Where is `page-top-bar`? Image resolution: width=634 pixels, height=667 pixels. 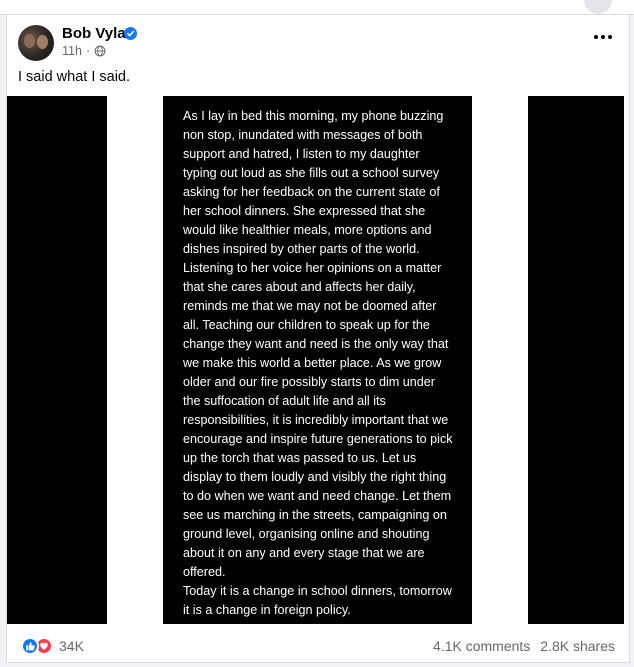 page-top-bar is located at coordinates (317, 7).